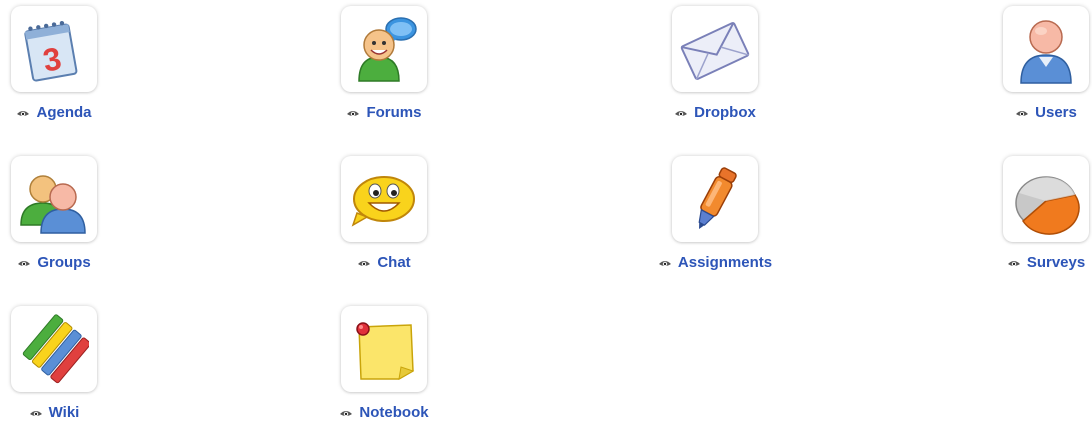 The image size is (1092, 430). I want to click on tool-chat: Chat, so click(384, 215).